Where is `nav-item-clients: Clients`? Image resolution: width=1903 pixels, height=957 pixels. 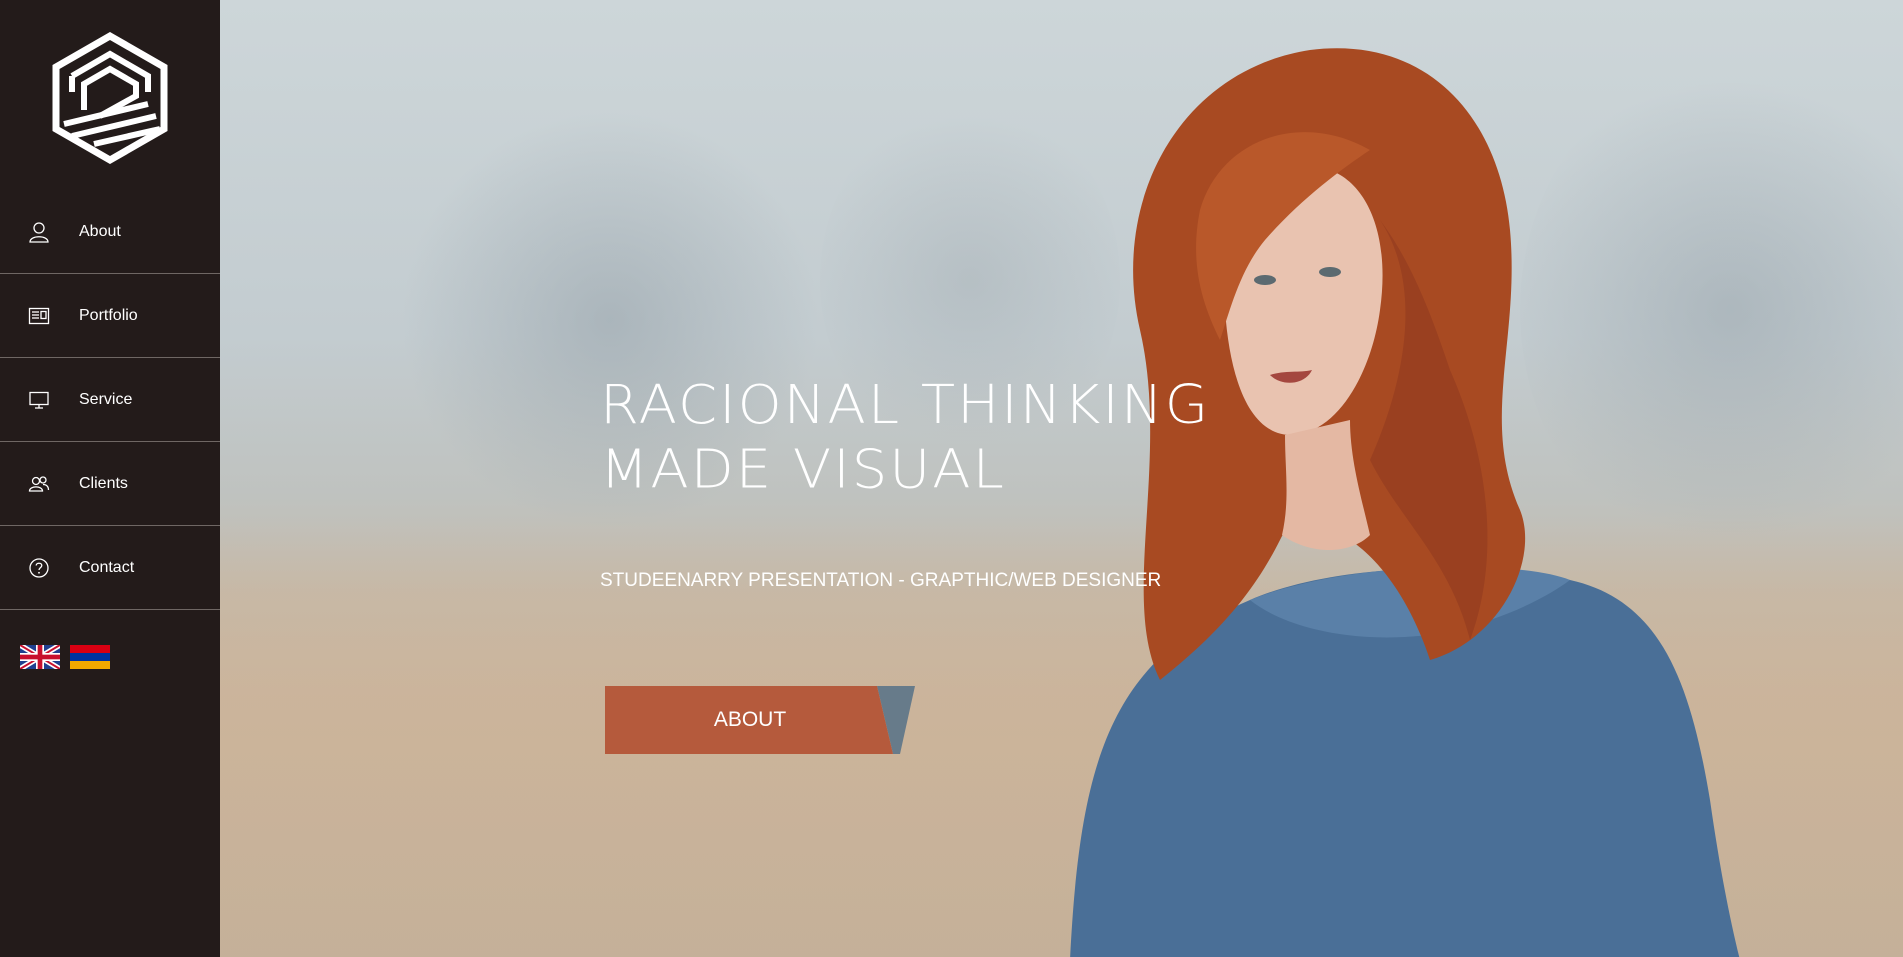 nav-item-clients: Clients is located at coordinates (110, 484).